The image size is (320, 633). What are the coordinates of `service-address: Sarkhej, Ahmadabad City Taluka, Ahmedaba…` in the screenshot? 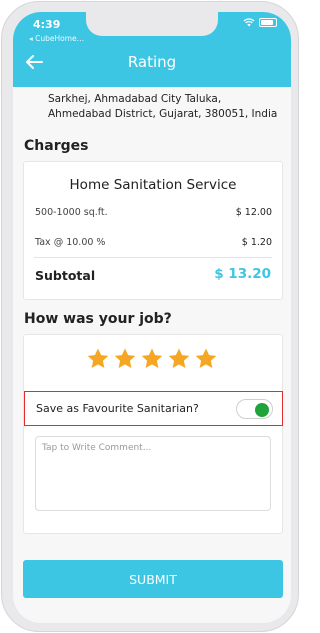 It's located at (163, 106).